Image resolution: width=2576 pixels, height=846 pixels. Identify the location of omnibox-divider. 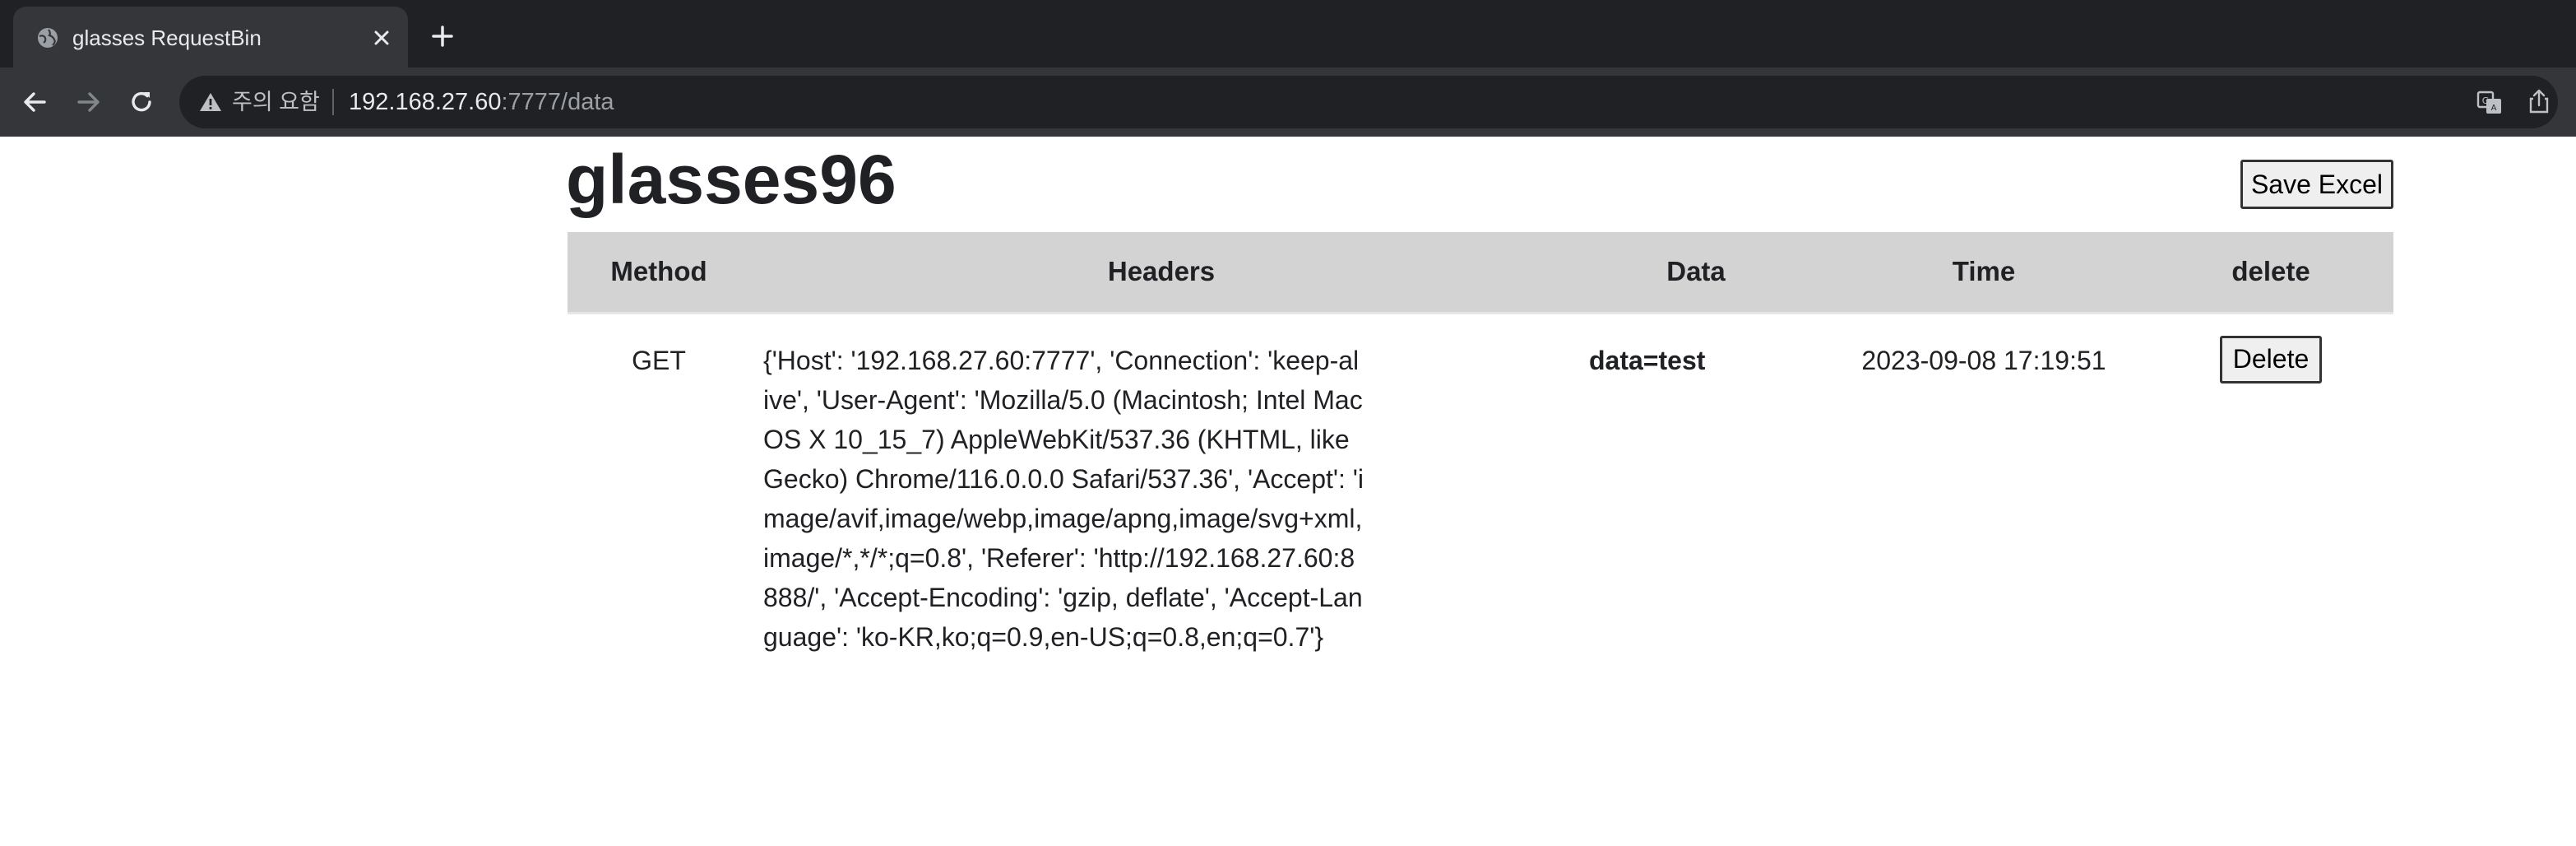
(333, 102).